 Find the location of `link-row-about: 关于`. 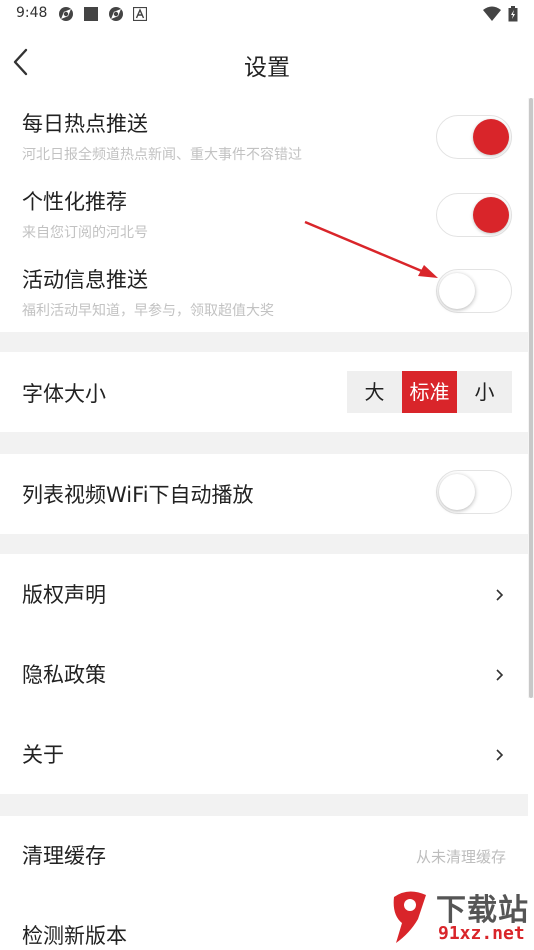

link-row-about: 关于 is located at coordinates (264, 754).